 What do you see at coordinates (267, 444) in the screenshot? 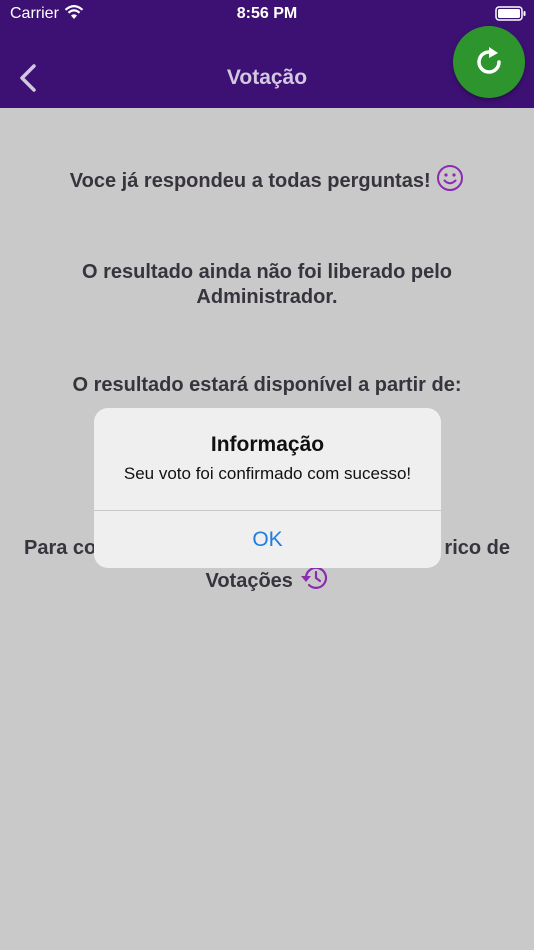
I see `alert-title: Informação` at bounding box center [267, 444].